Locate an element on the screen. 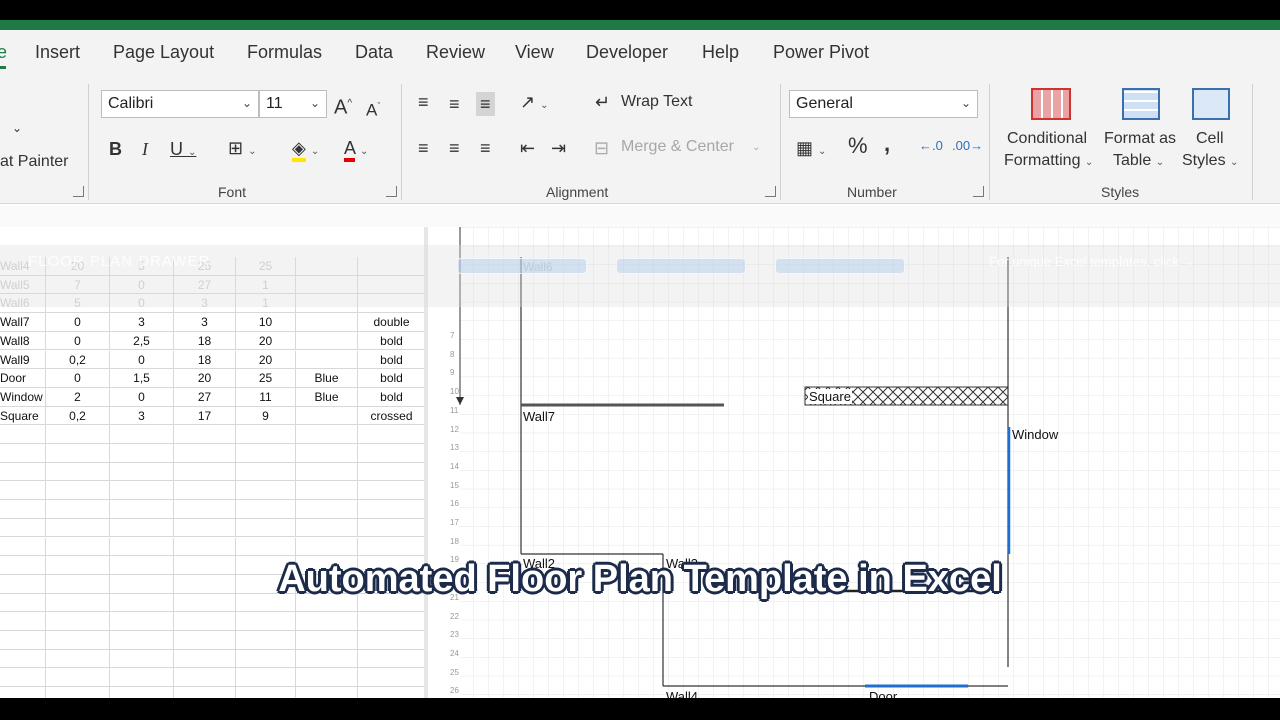  table-cell: double is located at coordinates (392, 322).